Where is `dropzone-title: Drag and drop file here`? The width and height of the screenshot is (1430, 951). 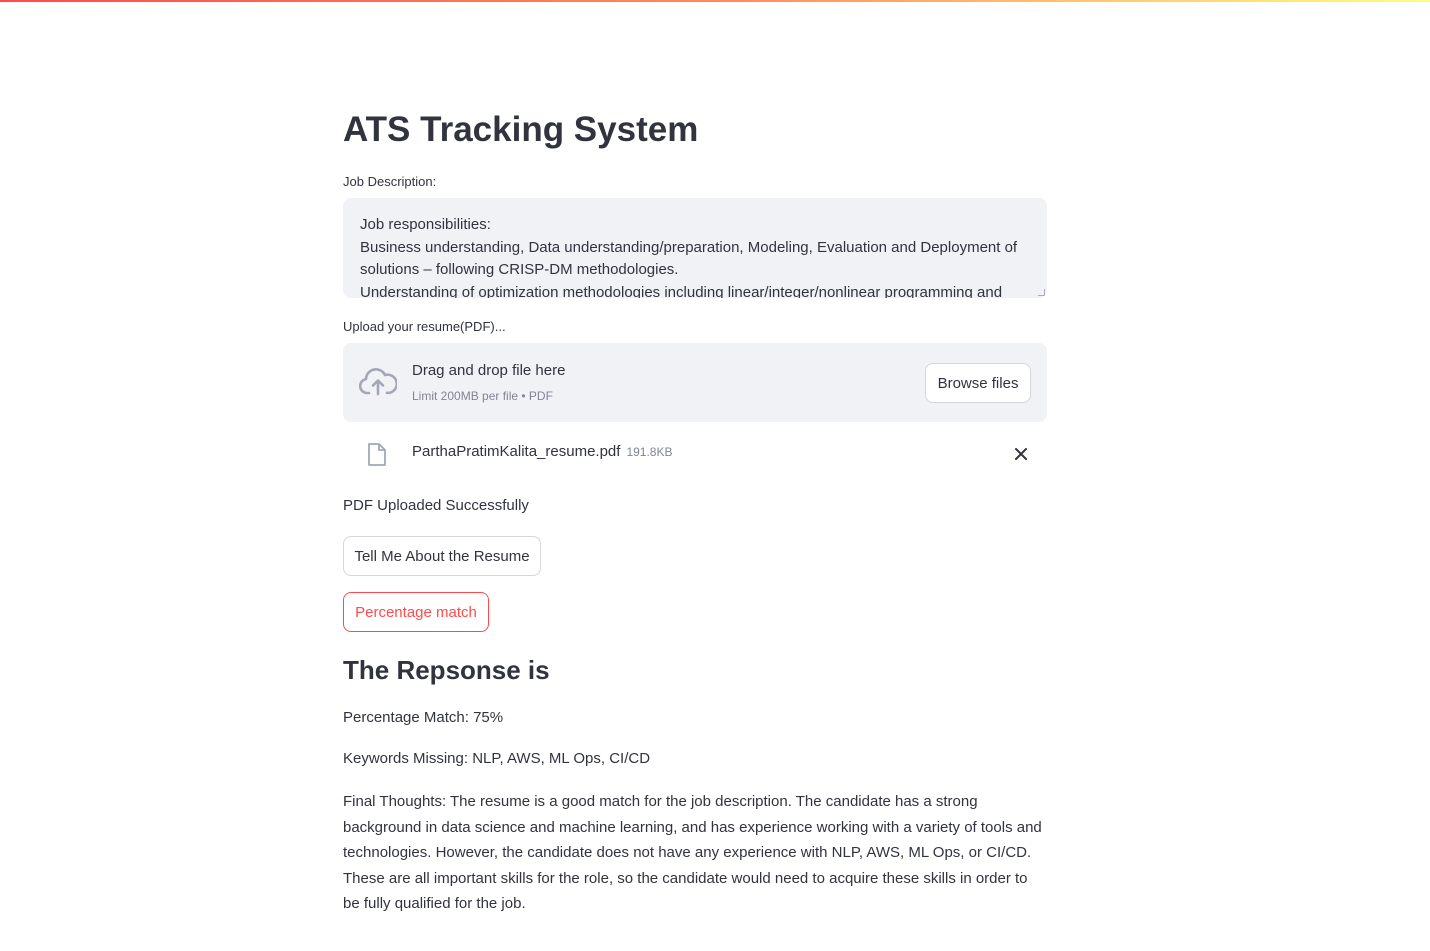
dropzone-title: Drag and drop file here is located at coordinates (489, 370).